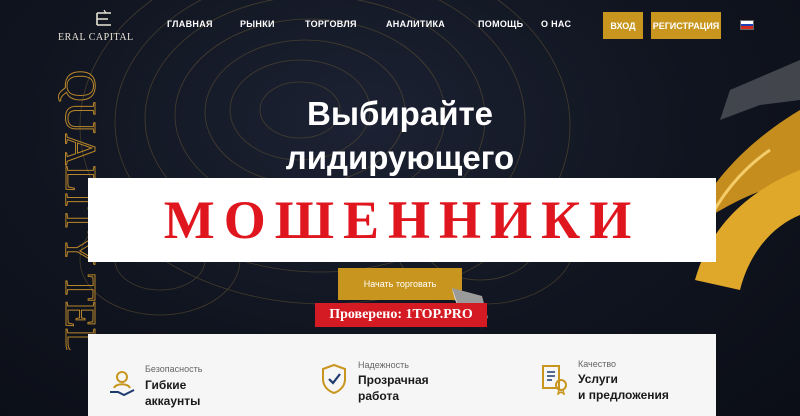 Image resolution: width=800 pixels, height=416 pixels. What do you see at coordinates (166, 385) in the screenshot?
I see `feature-title-line-1: Гибкие` at bounding box center [166, 385].